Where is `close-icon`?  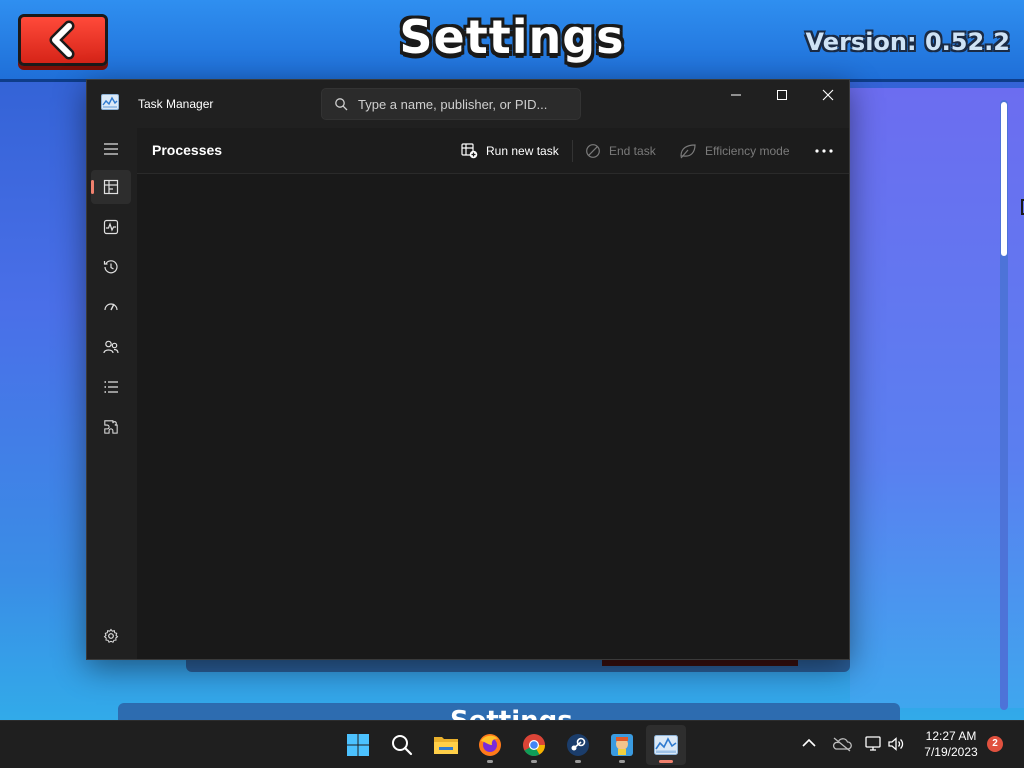 close-icon is located at coordinates (828, 95).